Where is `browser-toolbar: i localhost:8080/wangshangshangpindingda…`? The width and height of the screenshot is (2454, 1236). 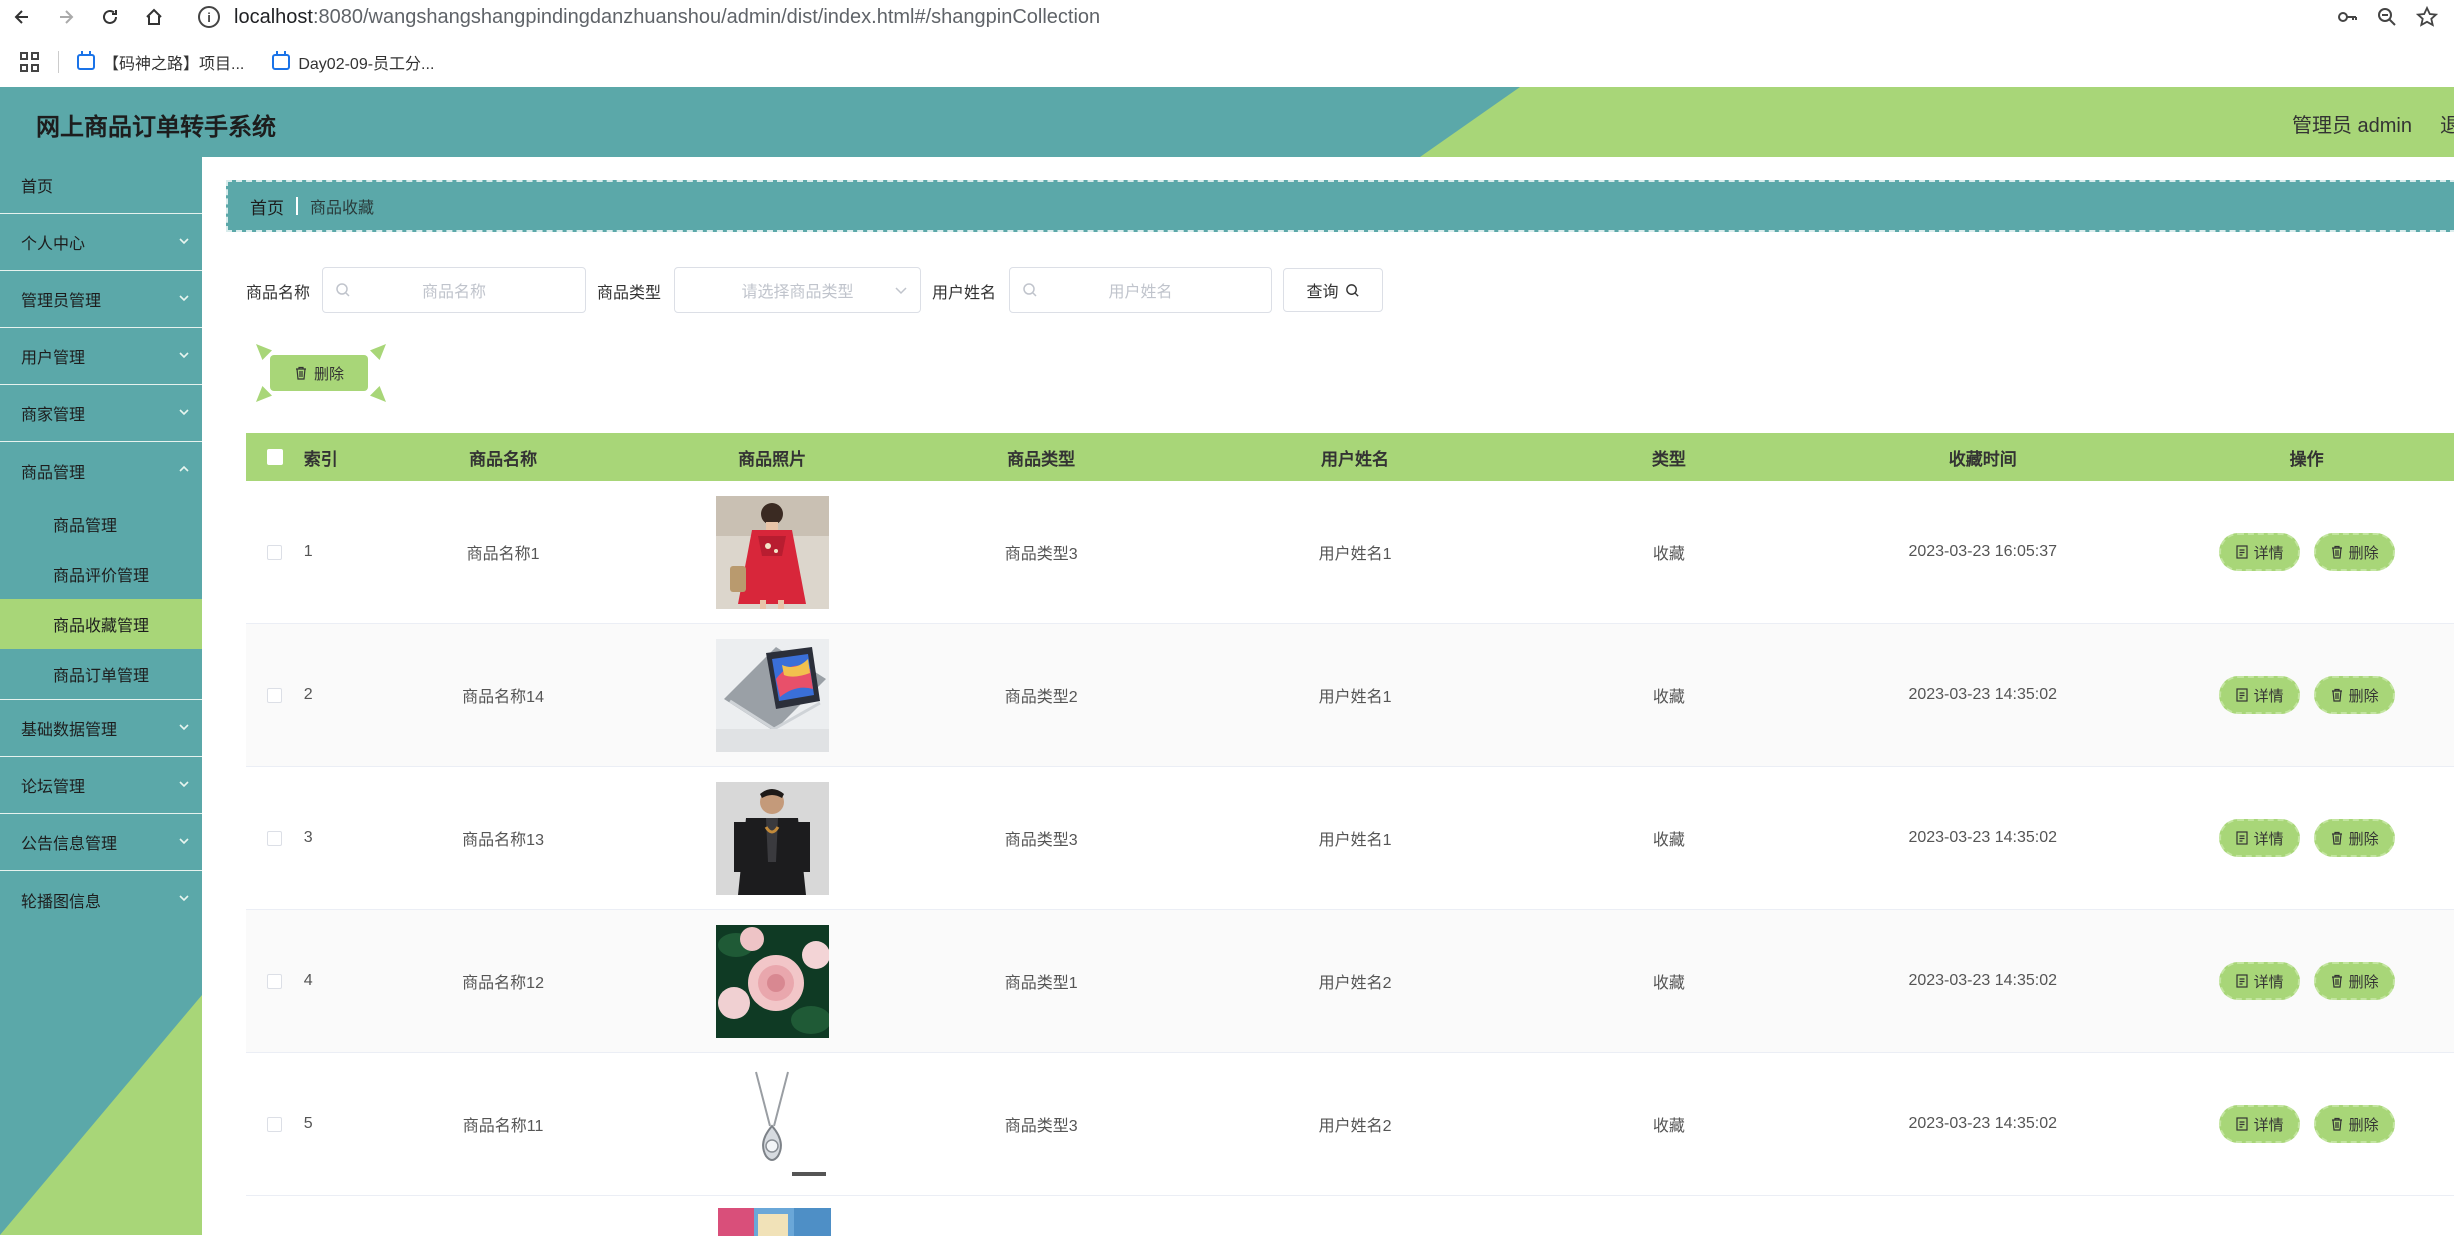 browser-toolbar: i localhost:8080/wangshangshangpindingda… is located at coordinates (1227, 17).